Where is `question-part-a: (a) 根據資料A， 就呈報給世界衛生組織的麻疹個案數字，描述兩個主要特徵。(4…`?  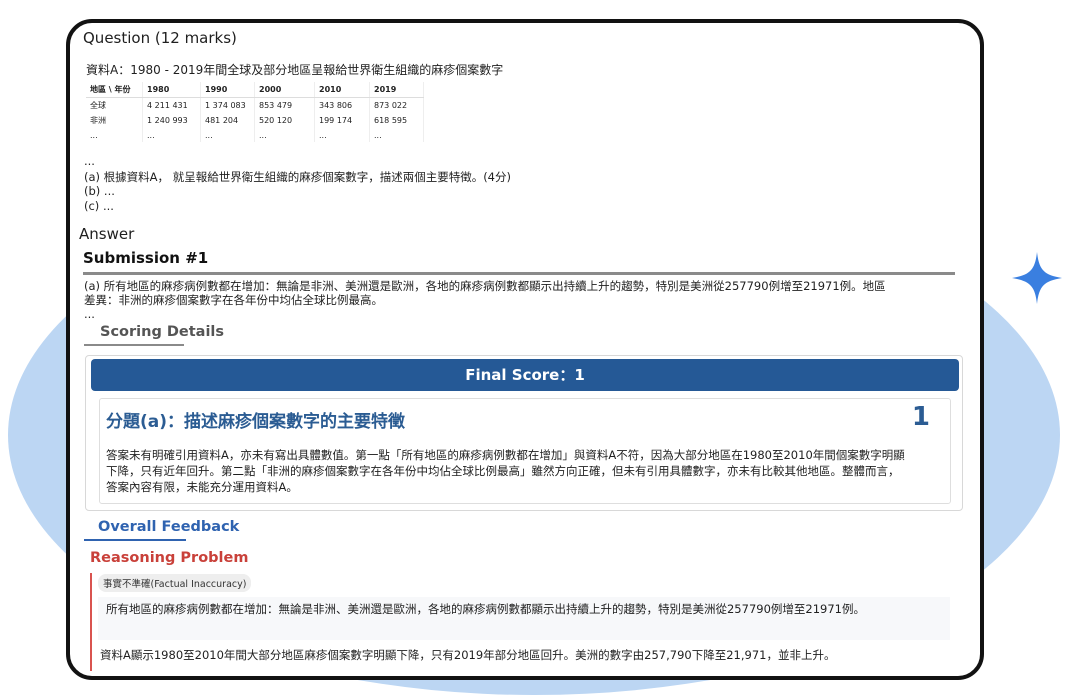
question-part-a: (a) 根據資料A， 就呈報給世界衛生組織的麻疹個案數字，描述兩個主要特徵。(4… is located at coordinates (297, 177).